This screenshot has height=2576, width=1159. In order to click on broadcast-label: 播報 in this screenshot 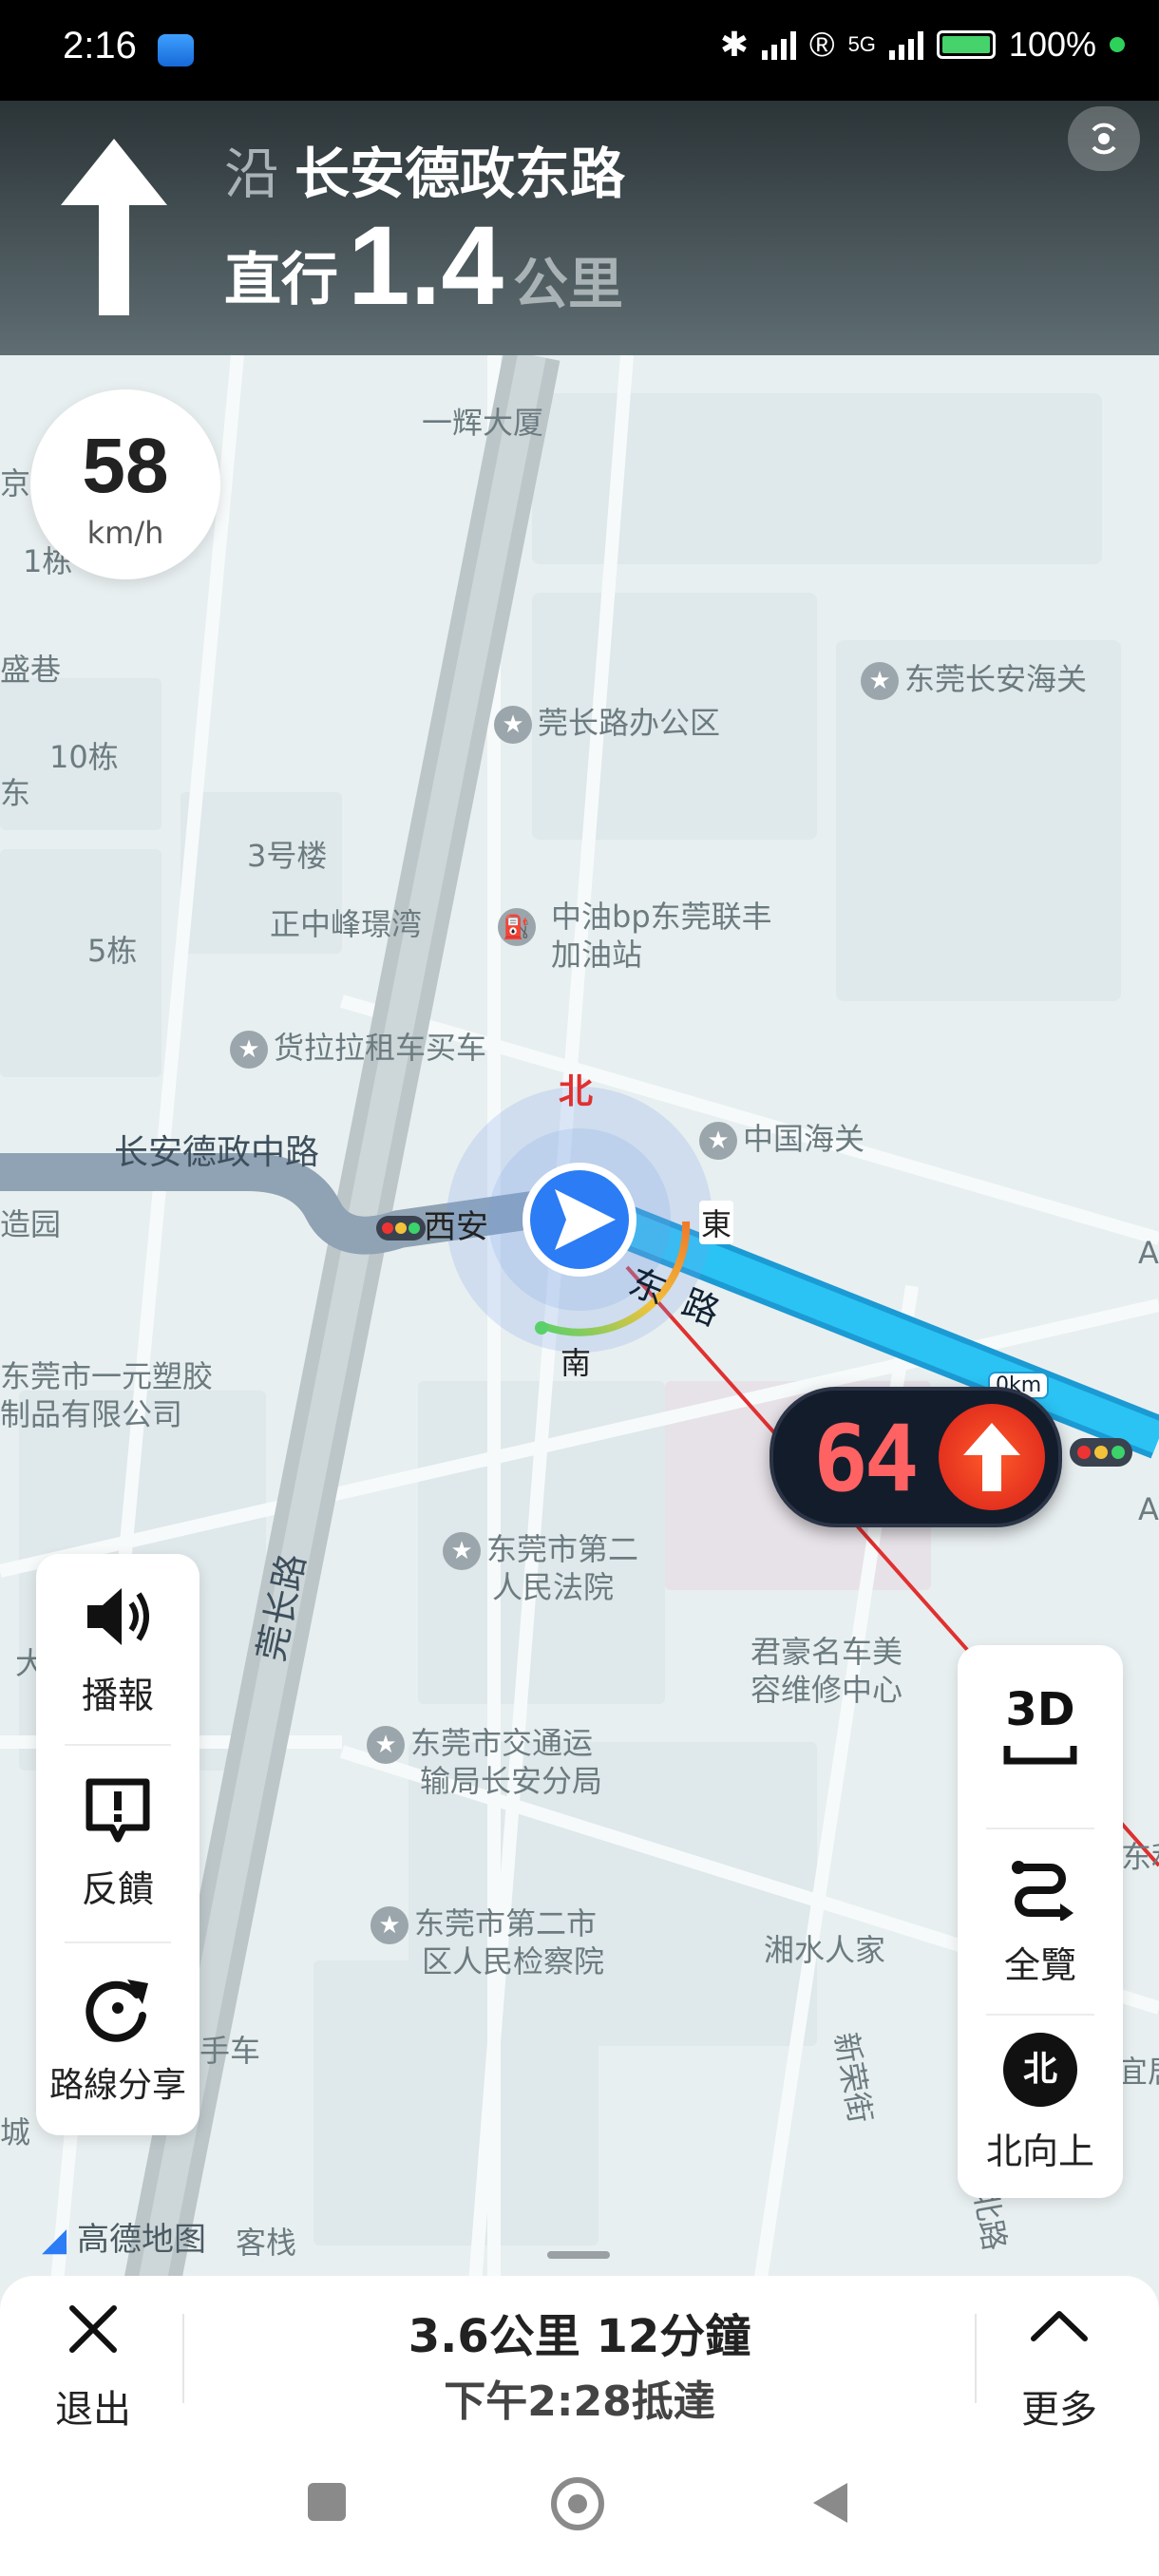, I will do `click(117, 1695)`.